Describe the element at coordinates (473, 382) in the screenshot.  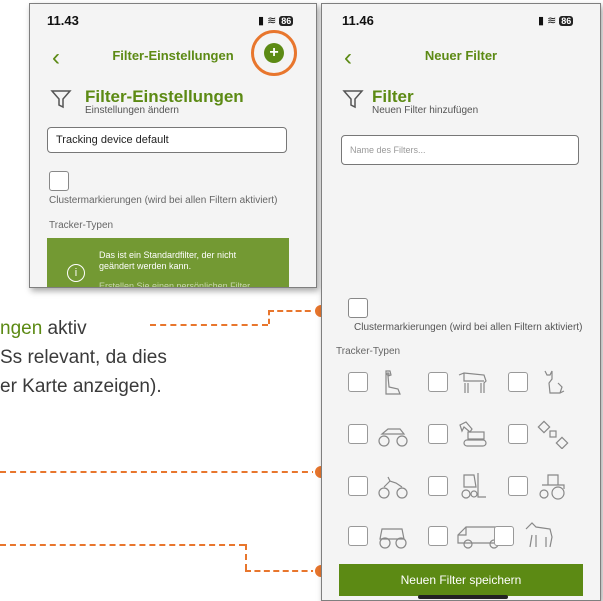
I see `cow-icon` at that location.